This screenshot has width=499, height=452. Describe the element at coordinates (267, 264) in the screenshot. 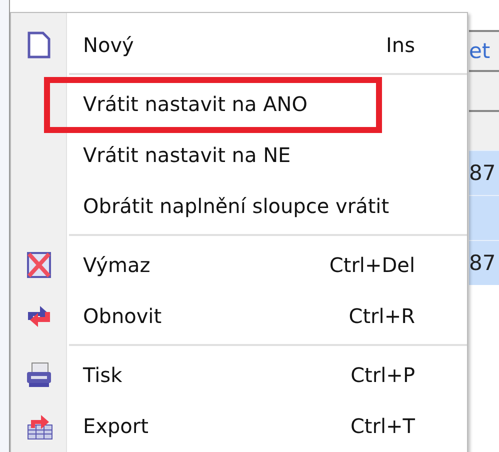

I see `menu-item: Výmaz Ctrl+Del` at that location.